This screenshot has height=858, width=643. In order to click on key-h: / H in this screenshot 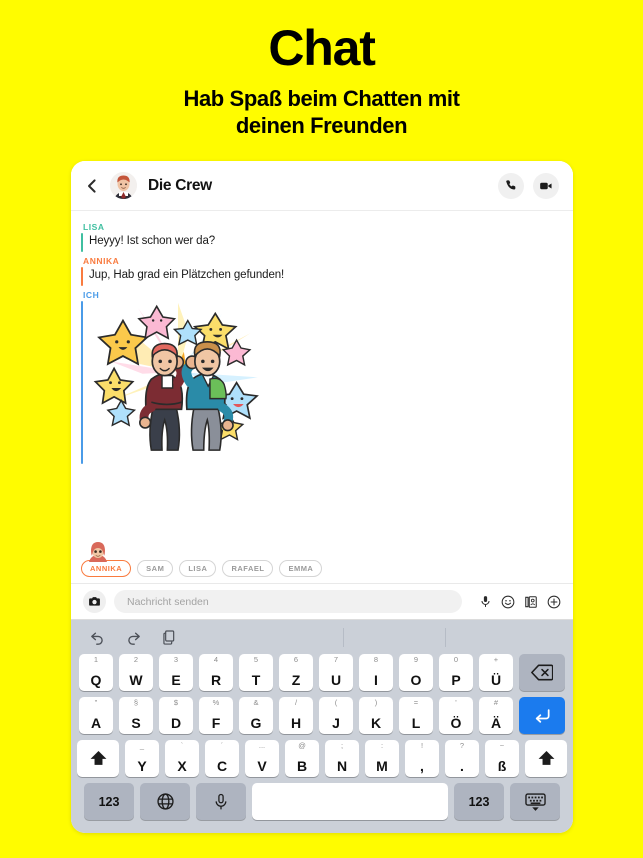, I will do `click(296, 715)`.